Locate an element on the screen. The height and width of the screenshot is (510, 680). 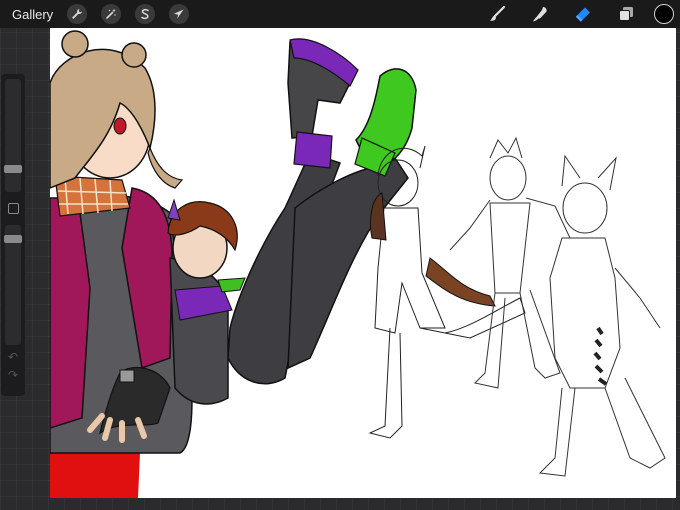
color-picker-button is located at coordinates (664, 14).